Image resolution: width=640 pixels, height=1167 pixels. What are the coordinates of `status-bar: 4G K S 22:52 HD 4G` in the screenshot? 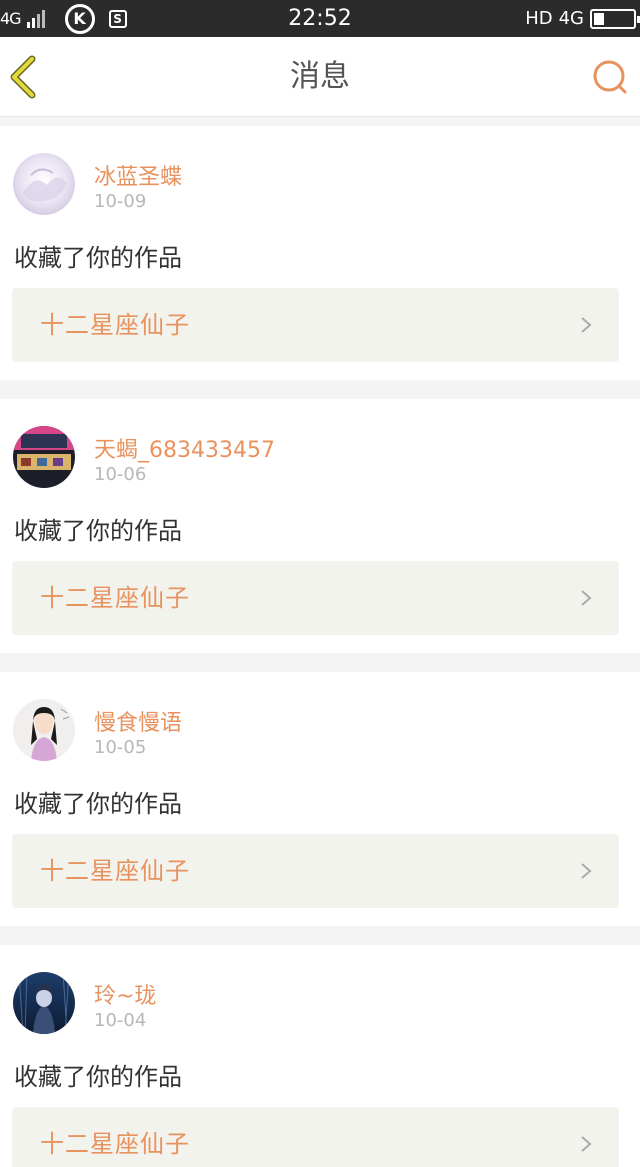 It's located at (320, 18).